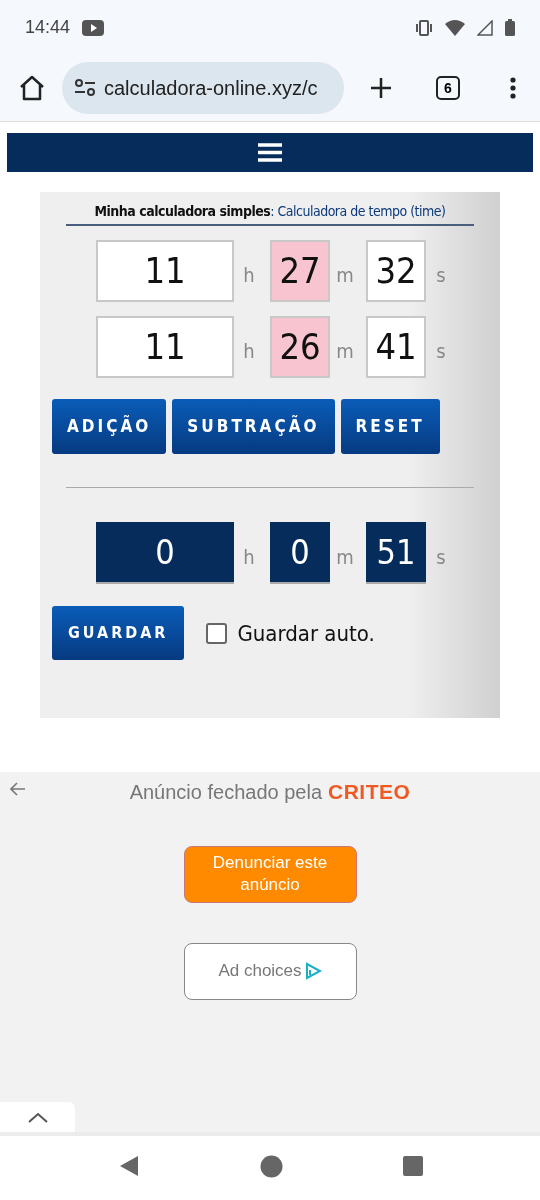 This screenshot has width=540, height=1200. I want to click on time-input-field: 32, so click(396, 271).